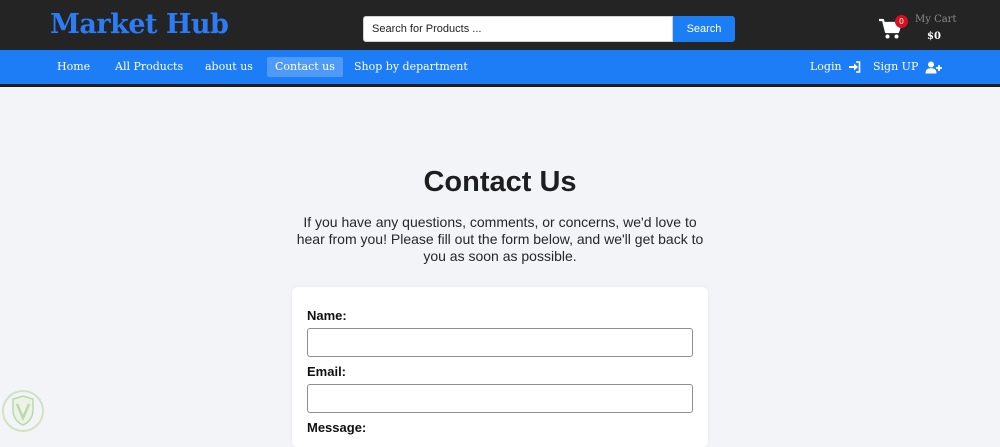 This screenshot has width=1000, height=447. Describe the element at coordinates (704, 29) in the screenshot. I see `search-button: Search` at that location.